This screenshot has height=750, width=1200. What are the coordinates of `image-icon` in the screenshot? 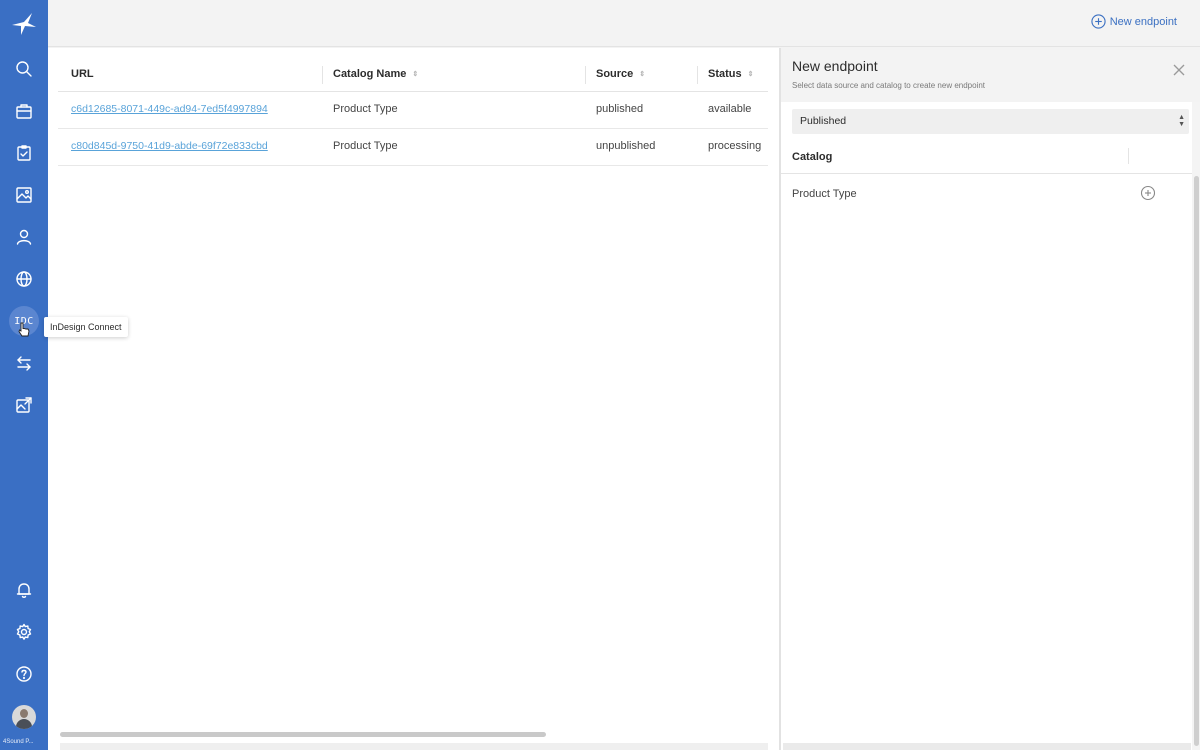 It's located at (24, 195).